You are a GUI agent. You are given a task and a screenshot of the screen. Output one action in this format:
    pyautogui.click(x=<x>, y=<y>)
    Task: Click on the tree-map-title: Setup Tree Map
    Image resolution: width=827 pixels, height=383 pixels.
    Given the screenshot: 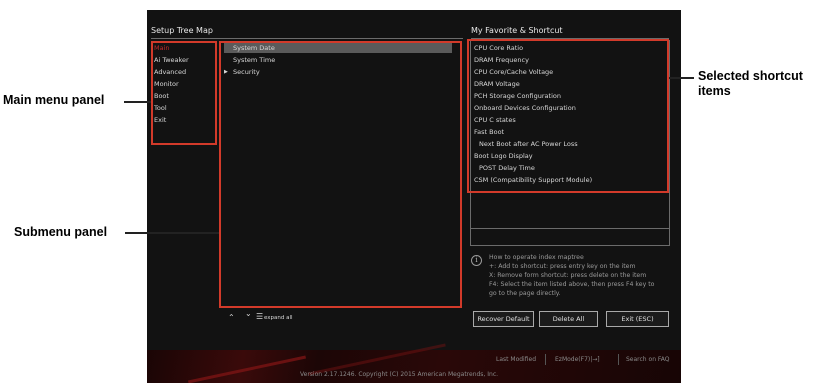 What is the action you would take?
    pyautogui.click(x=182, y=30)
    